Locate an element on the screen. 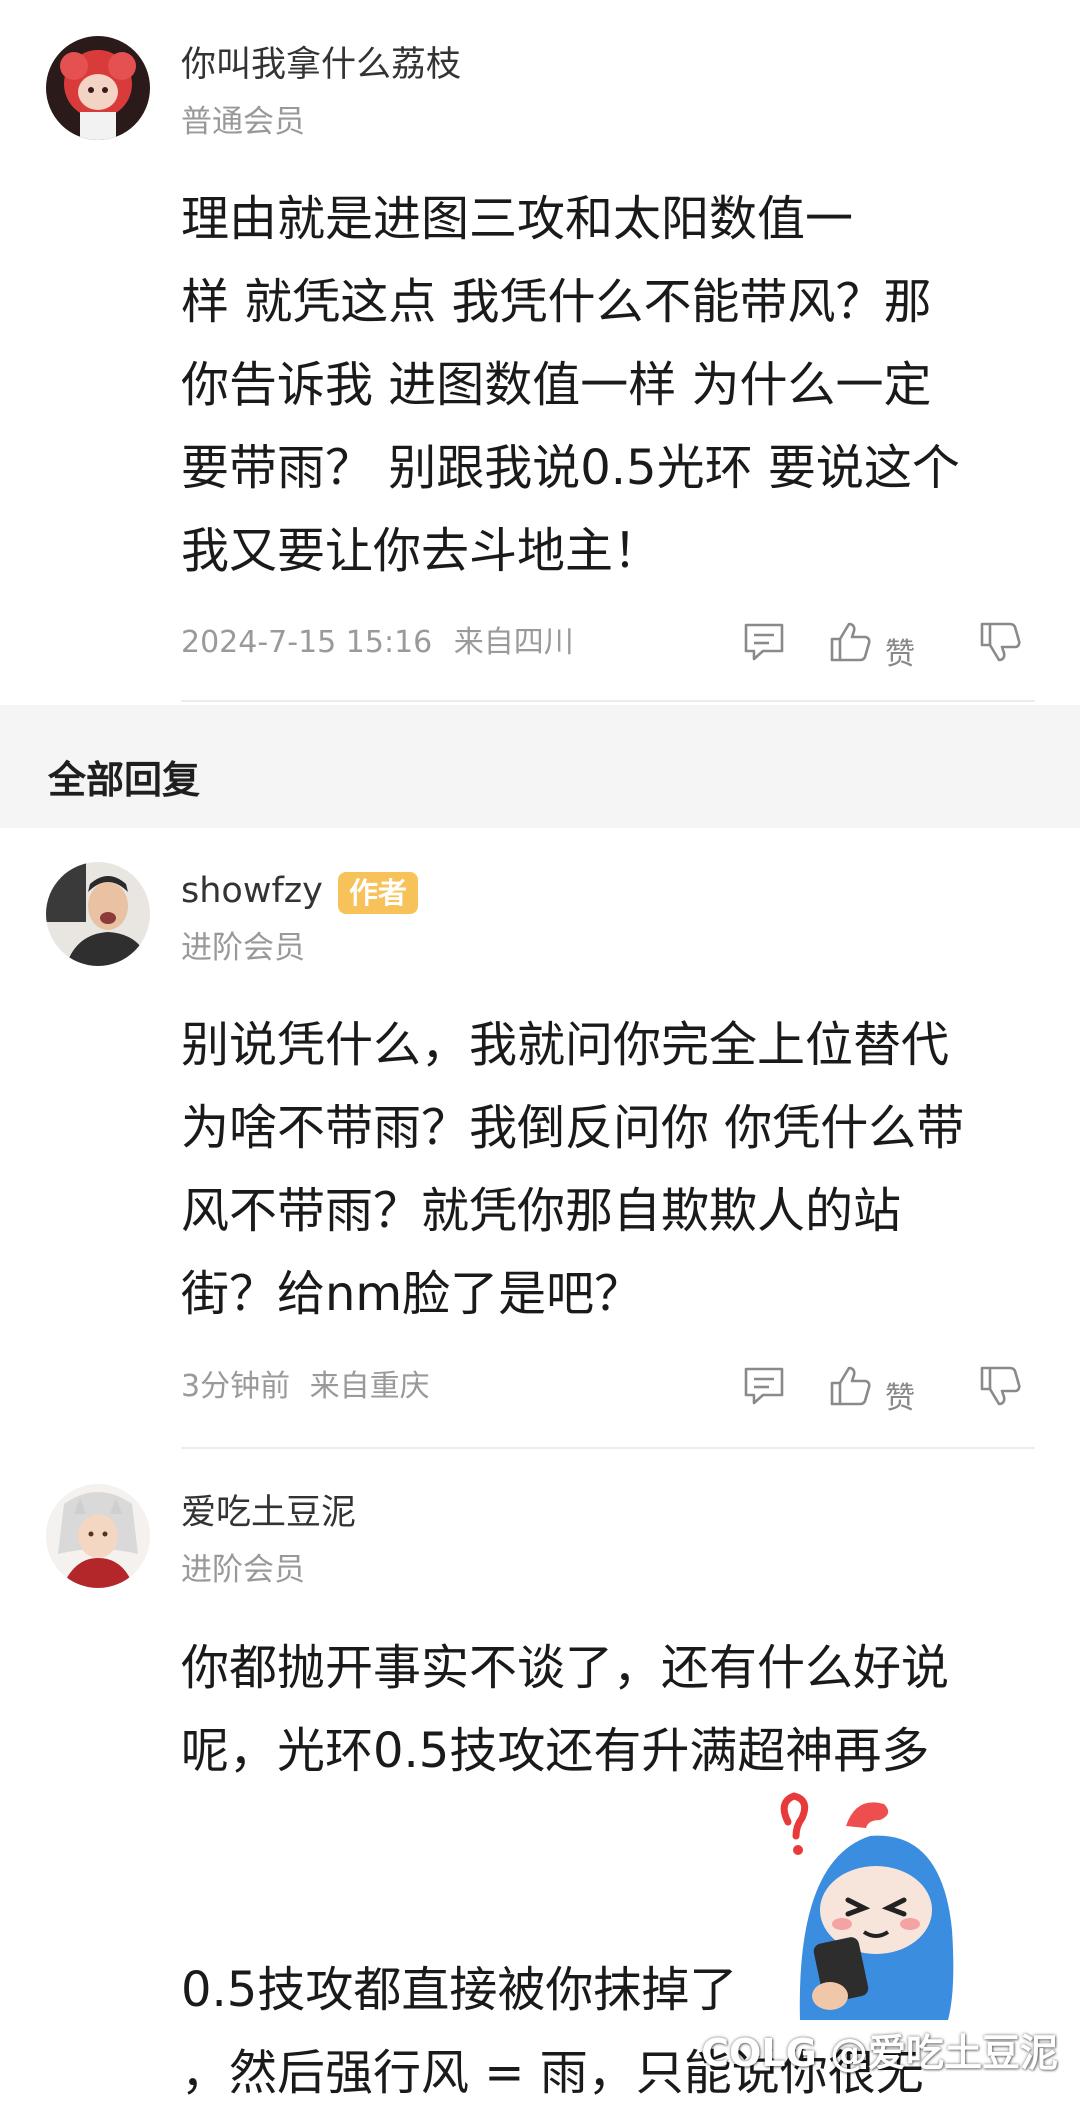 Image resolution: width=1080 pixels, height=2115 pixels. comment-time: 3分钟前 is located at coordinates (236, 1386).